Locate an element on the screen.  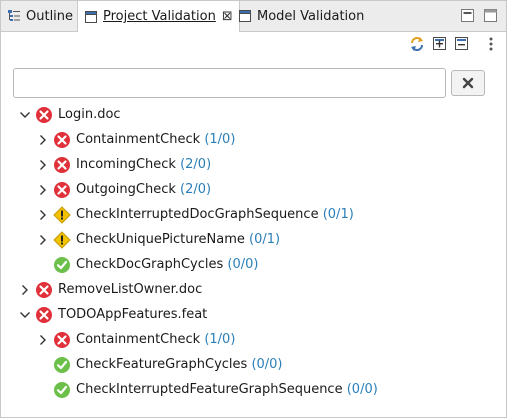
tree-item-label: CheckDocGraphCycles (0/0) is located at coordinates (167, 264).